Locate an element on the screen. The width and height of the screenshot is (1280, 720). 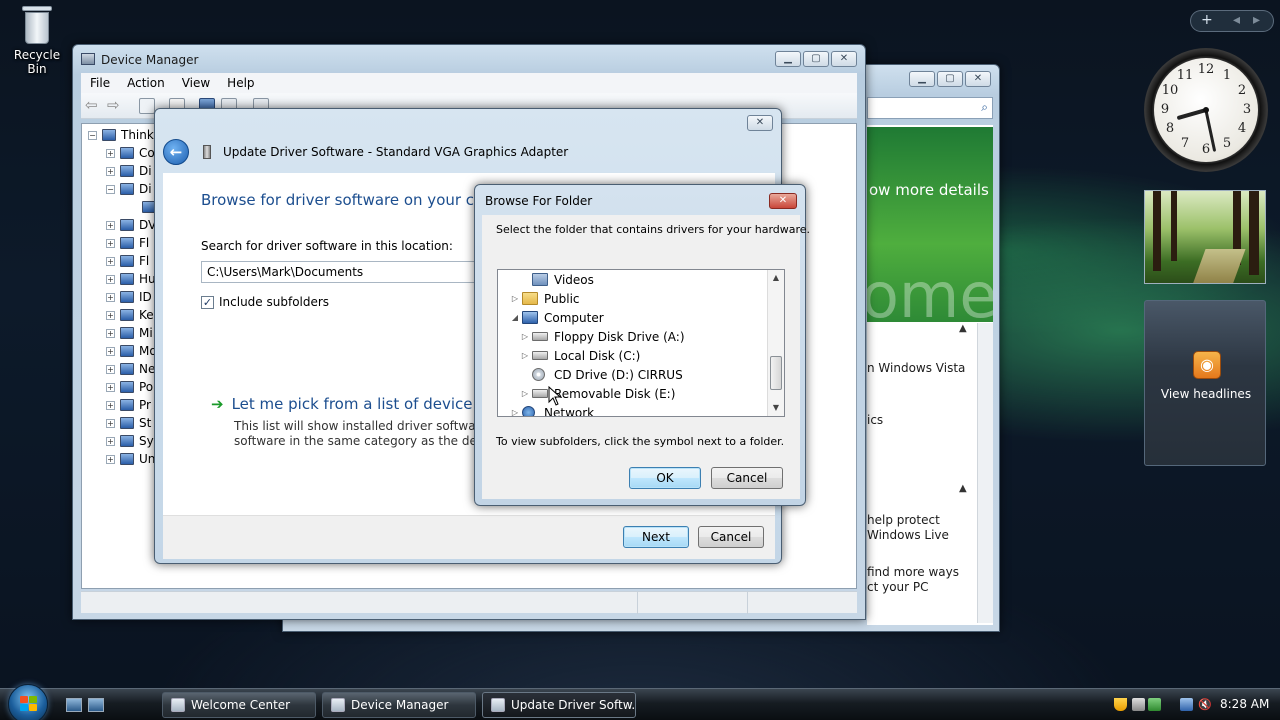
feed-headlines-gadget: ◉ View headlines is located at coordinates (1205, 383).